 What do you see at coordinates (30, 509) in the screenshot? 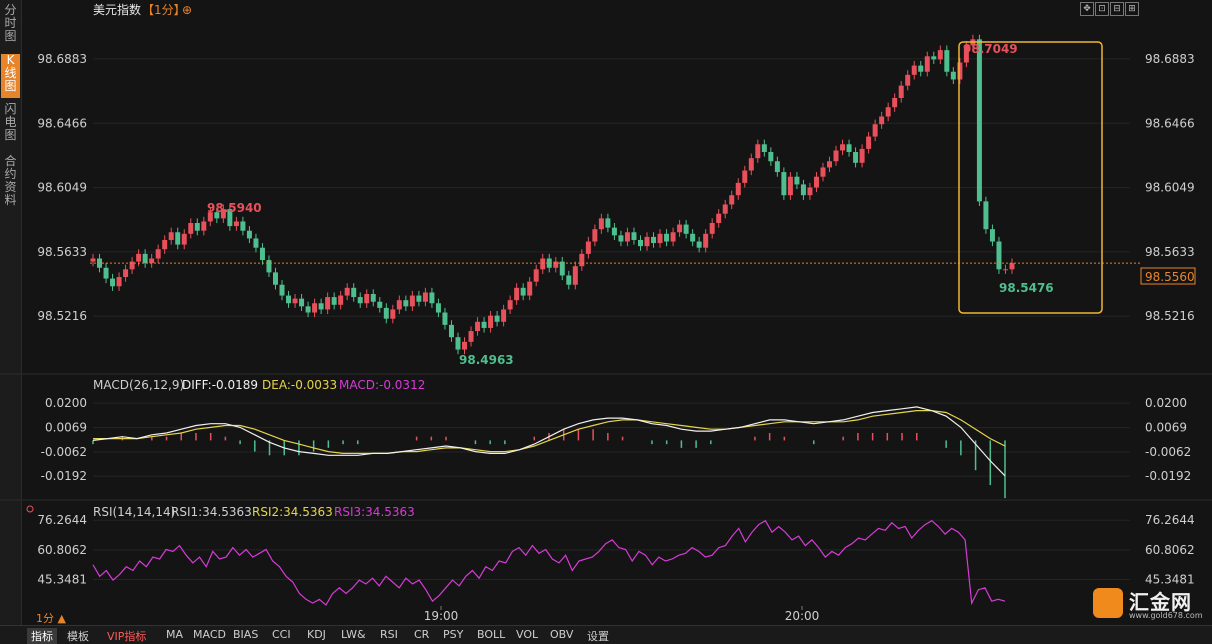
I see `settings-dot-icon` at bounding box center [30, 509].